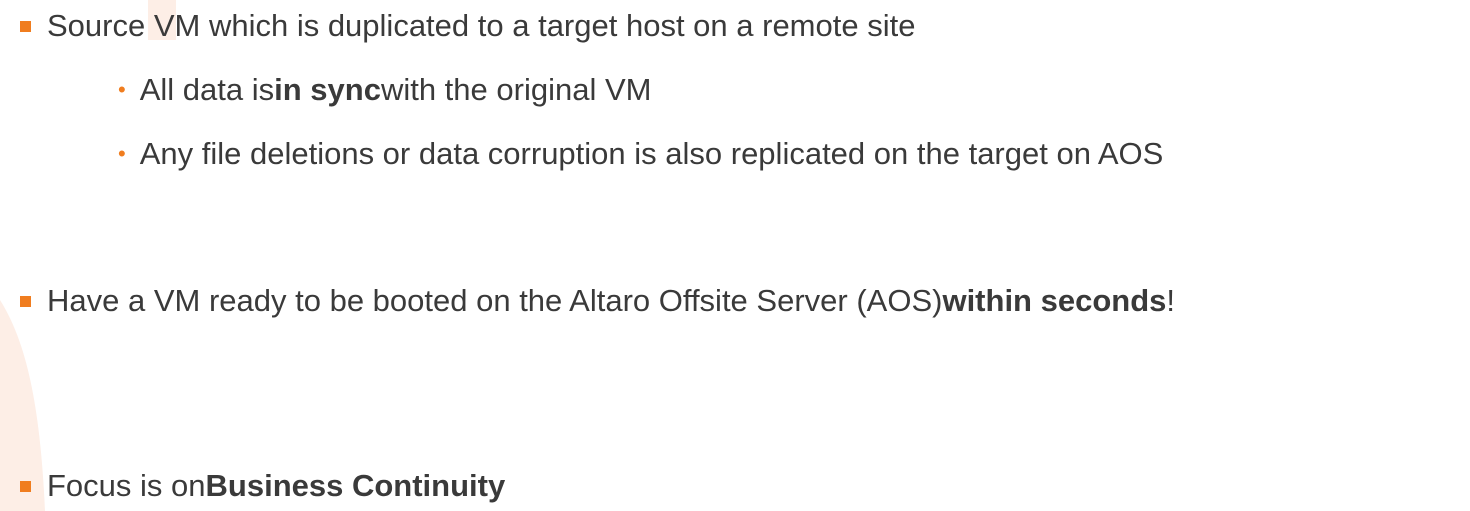  What do you see at coordinates (1054, 300) in the screenshot?
I see `bullet-text-bold: within seconds` at bounding box center [1054, 300].